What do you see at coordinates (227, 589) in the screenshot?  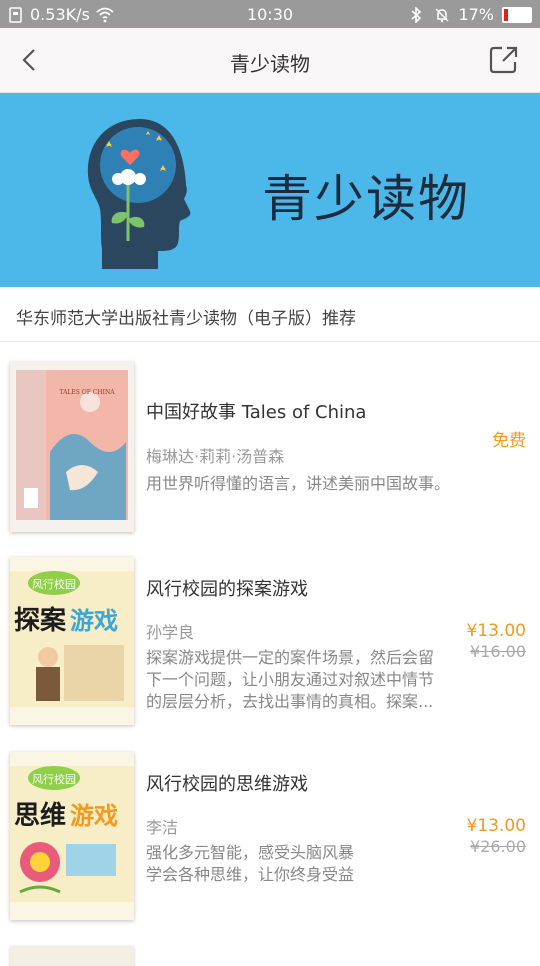 I see `book-title: 风行校园的探案游戏` at bounding box center [227, 589].